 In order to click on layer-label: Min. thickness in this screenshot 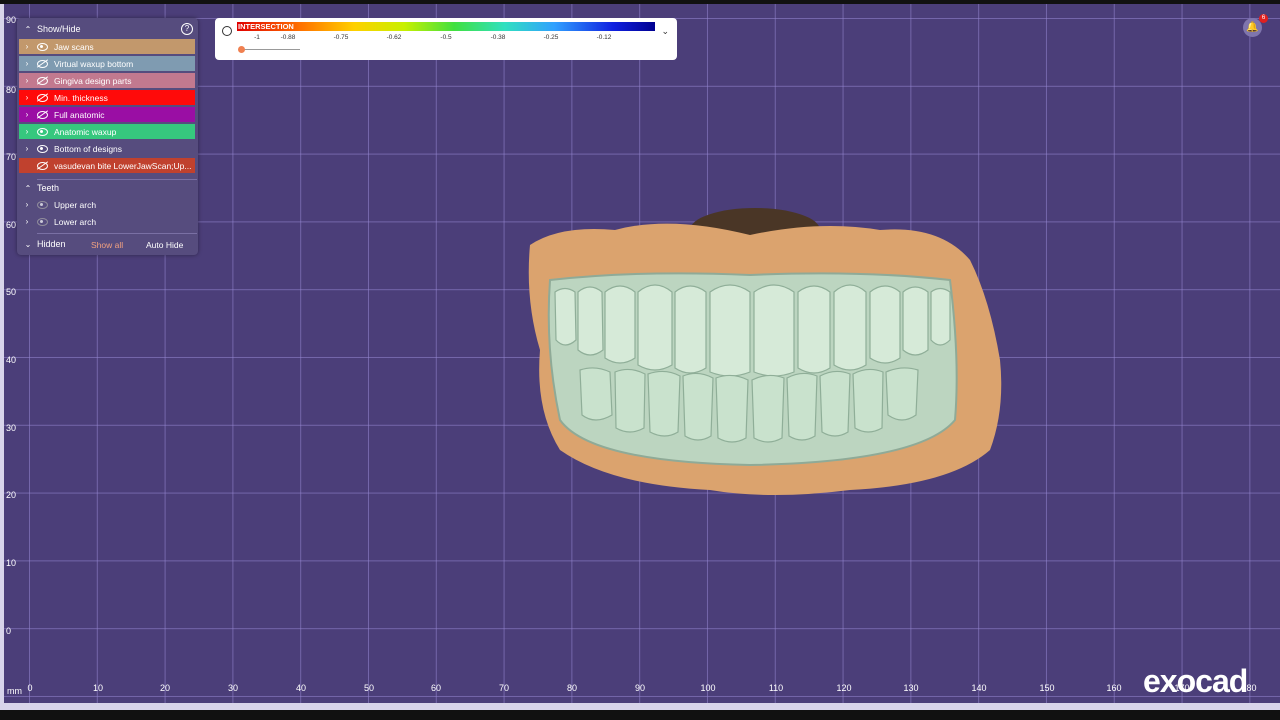, I will do `click(81, 97)`.